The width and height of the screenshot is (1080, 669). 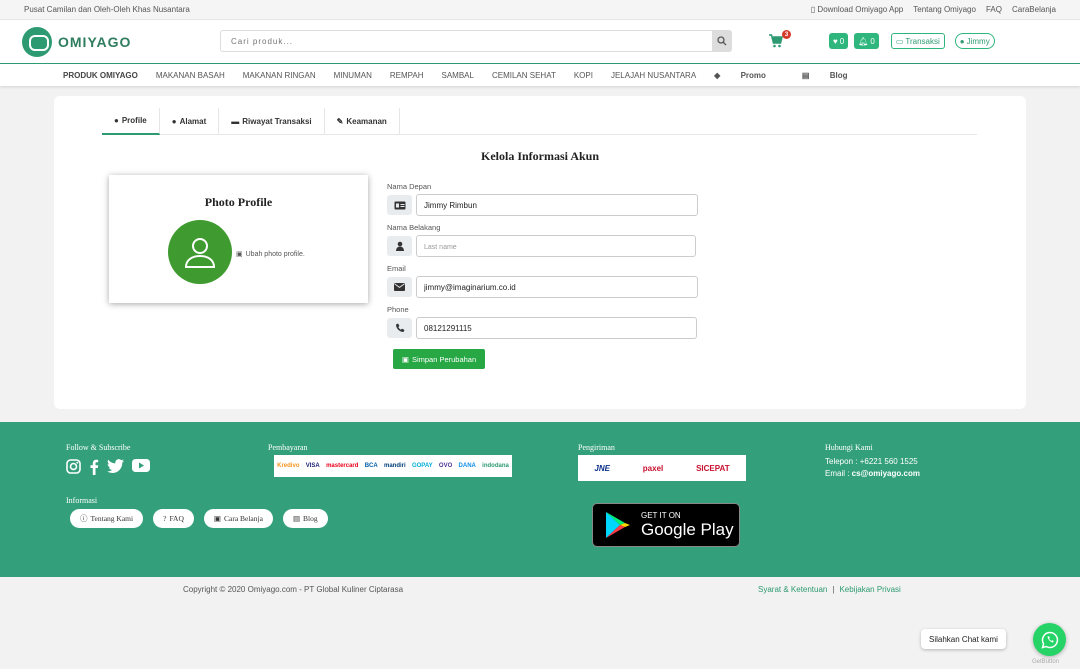 I want to click on profile-form: Nama Depan Nama Belakang Email Phone, so click(x=542, y=264).